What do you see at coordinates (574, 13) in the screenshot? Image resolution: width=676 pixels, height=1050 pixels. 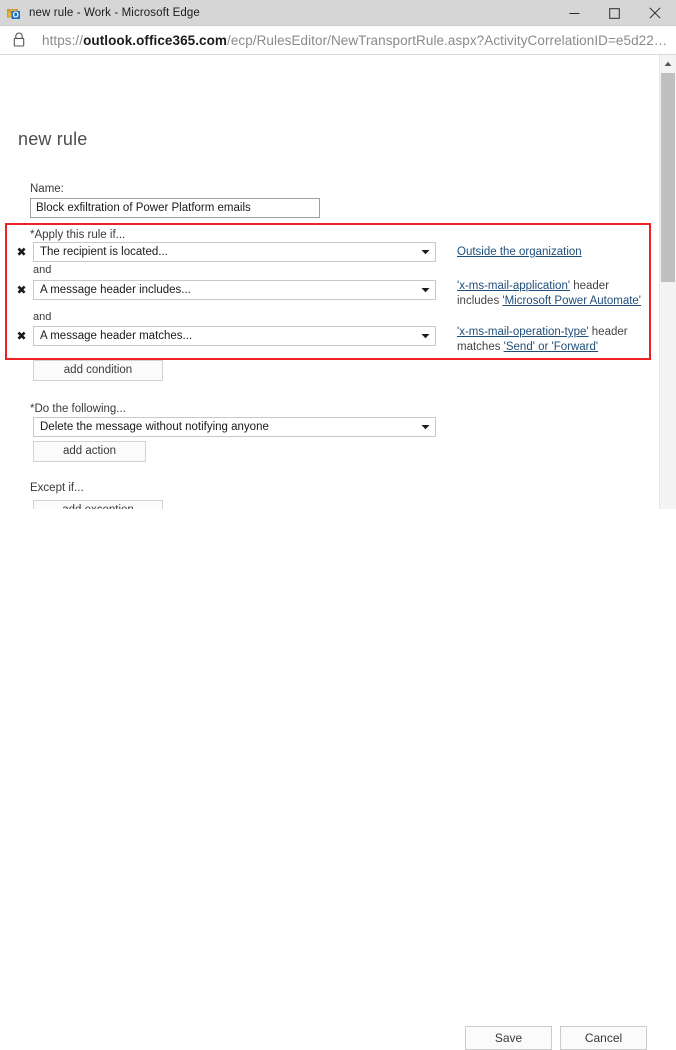 I see `minimize-button` at bounding box center [574, 13].